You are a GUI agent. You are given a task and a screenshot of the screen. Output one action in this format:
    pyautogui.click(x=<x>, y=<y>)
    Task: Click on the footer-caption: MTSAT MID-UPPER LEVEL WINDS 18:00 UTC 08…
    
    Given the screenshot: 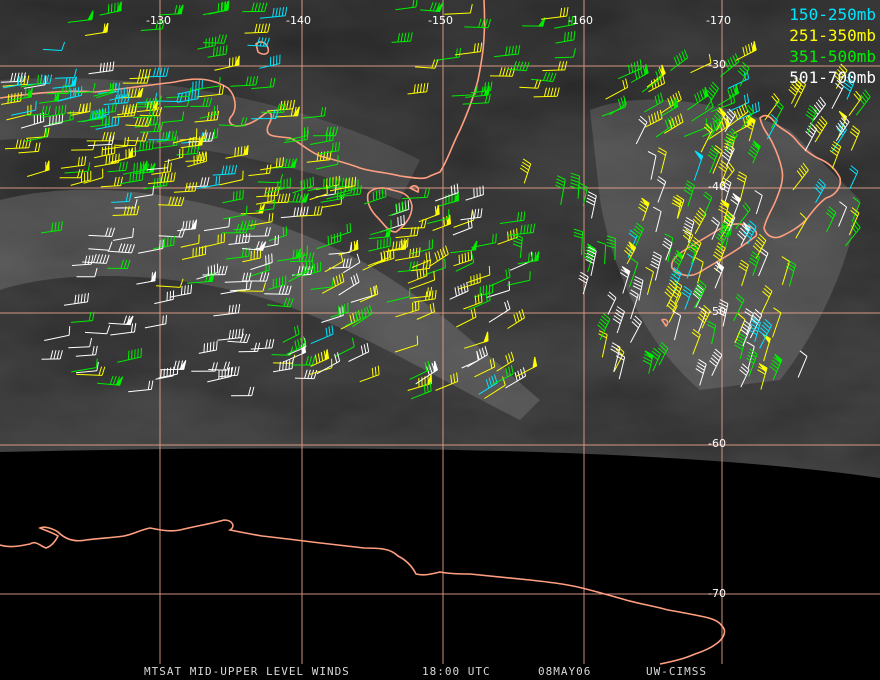 What is the action you would take?
    pyautogui.click(x=440, y=672)
    